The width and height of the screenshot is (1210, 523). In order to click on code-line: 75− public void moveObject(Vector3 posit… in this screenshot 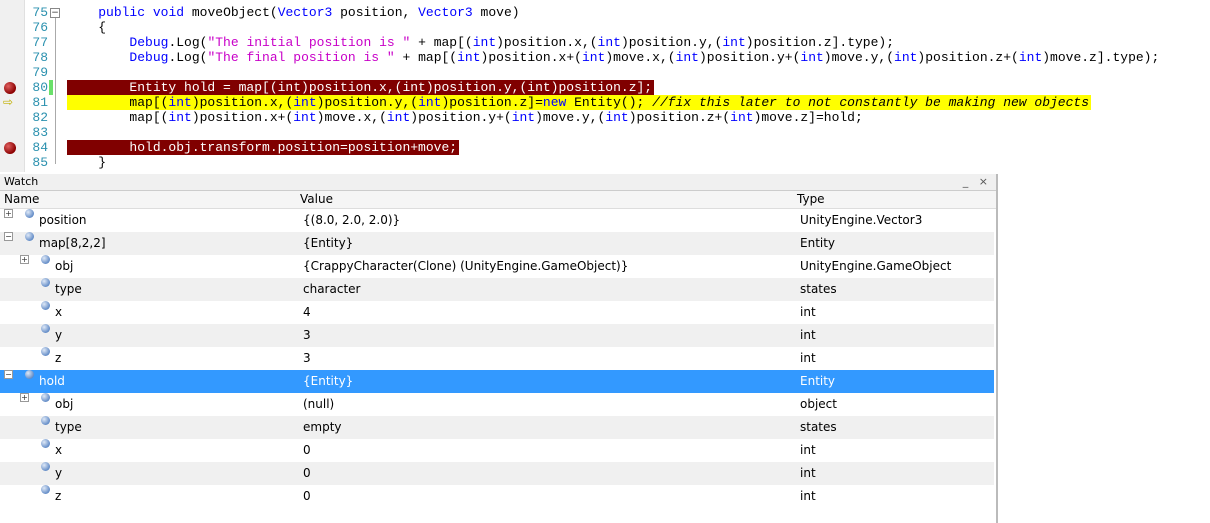, I will do `click(605, 12)`.